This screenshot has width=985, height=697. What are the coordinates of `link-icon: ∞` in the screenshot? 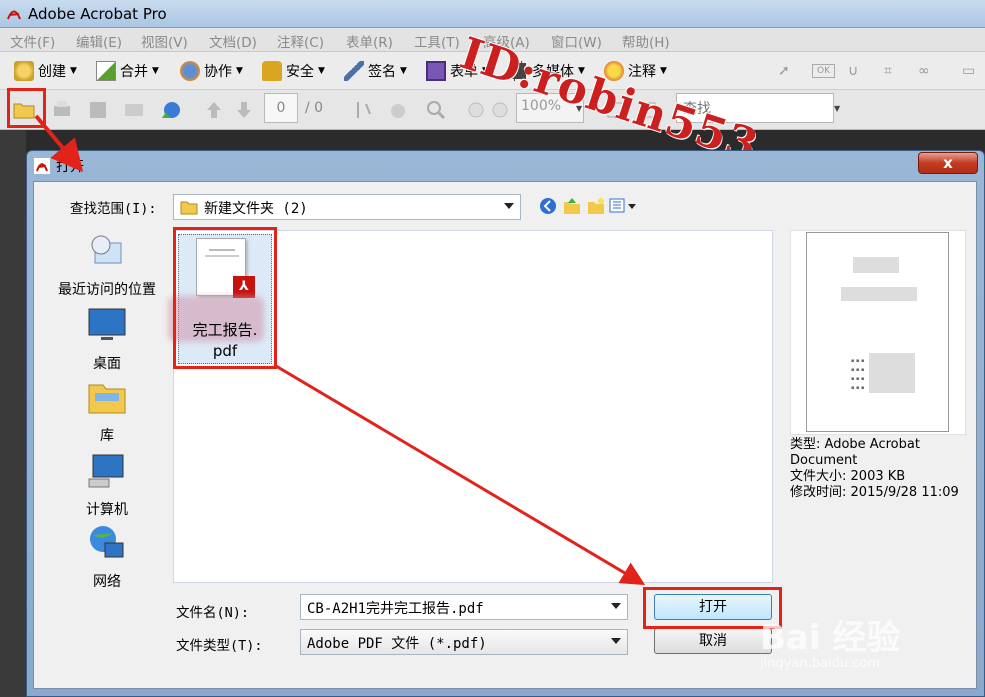 It's located at (924, 71).